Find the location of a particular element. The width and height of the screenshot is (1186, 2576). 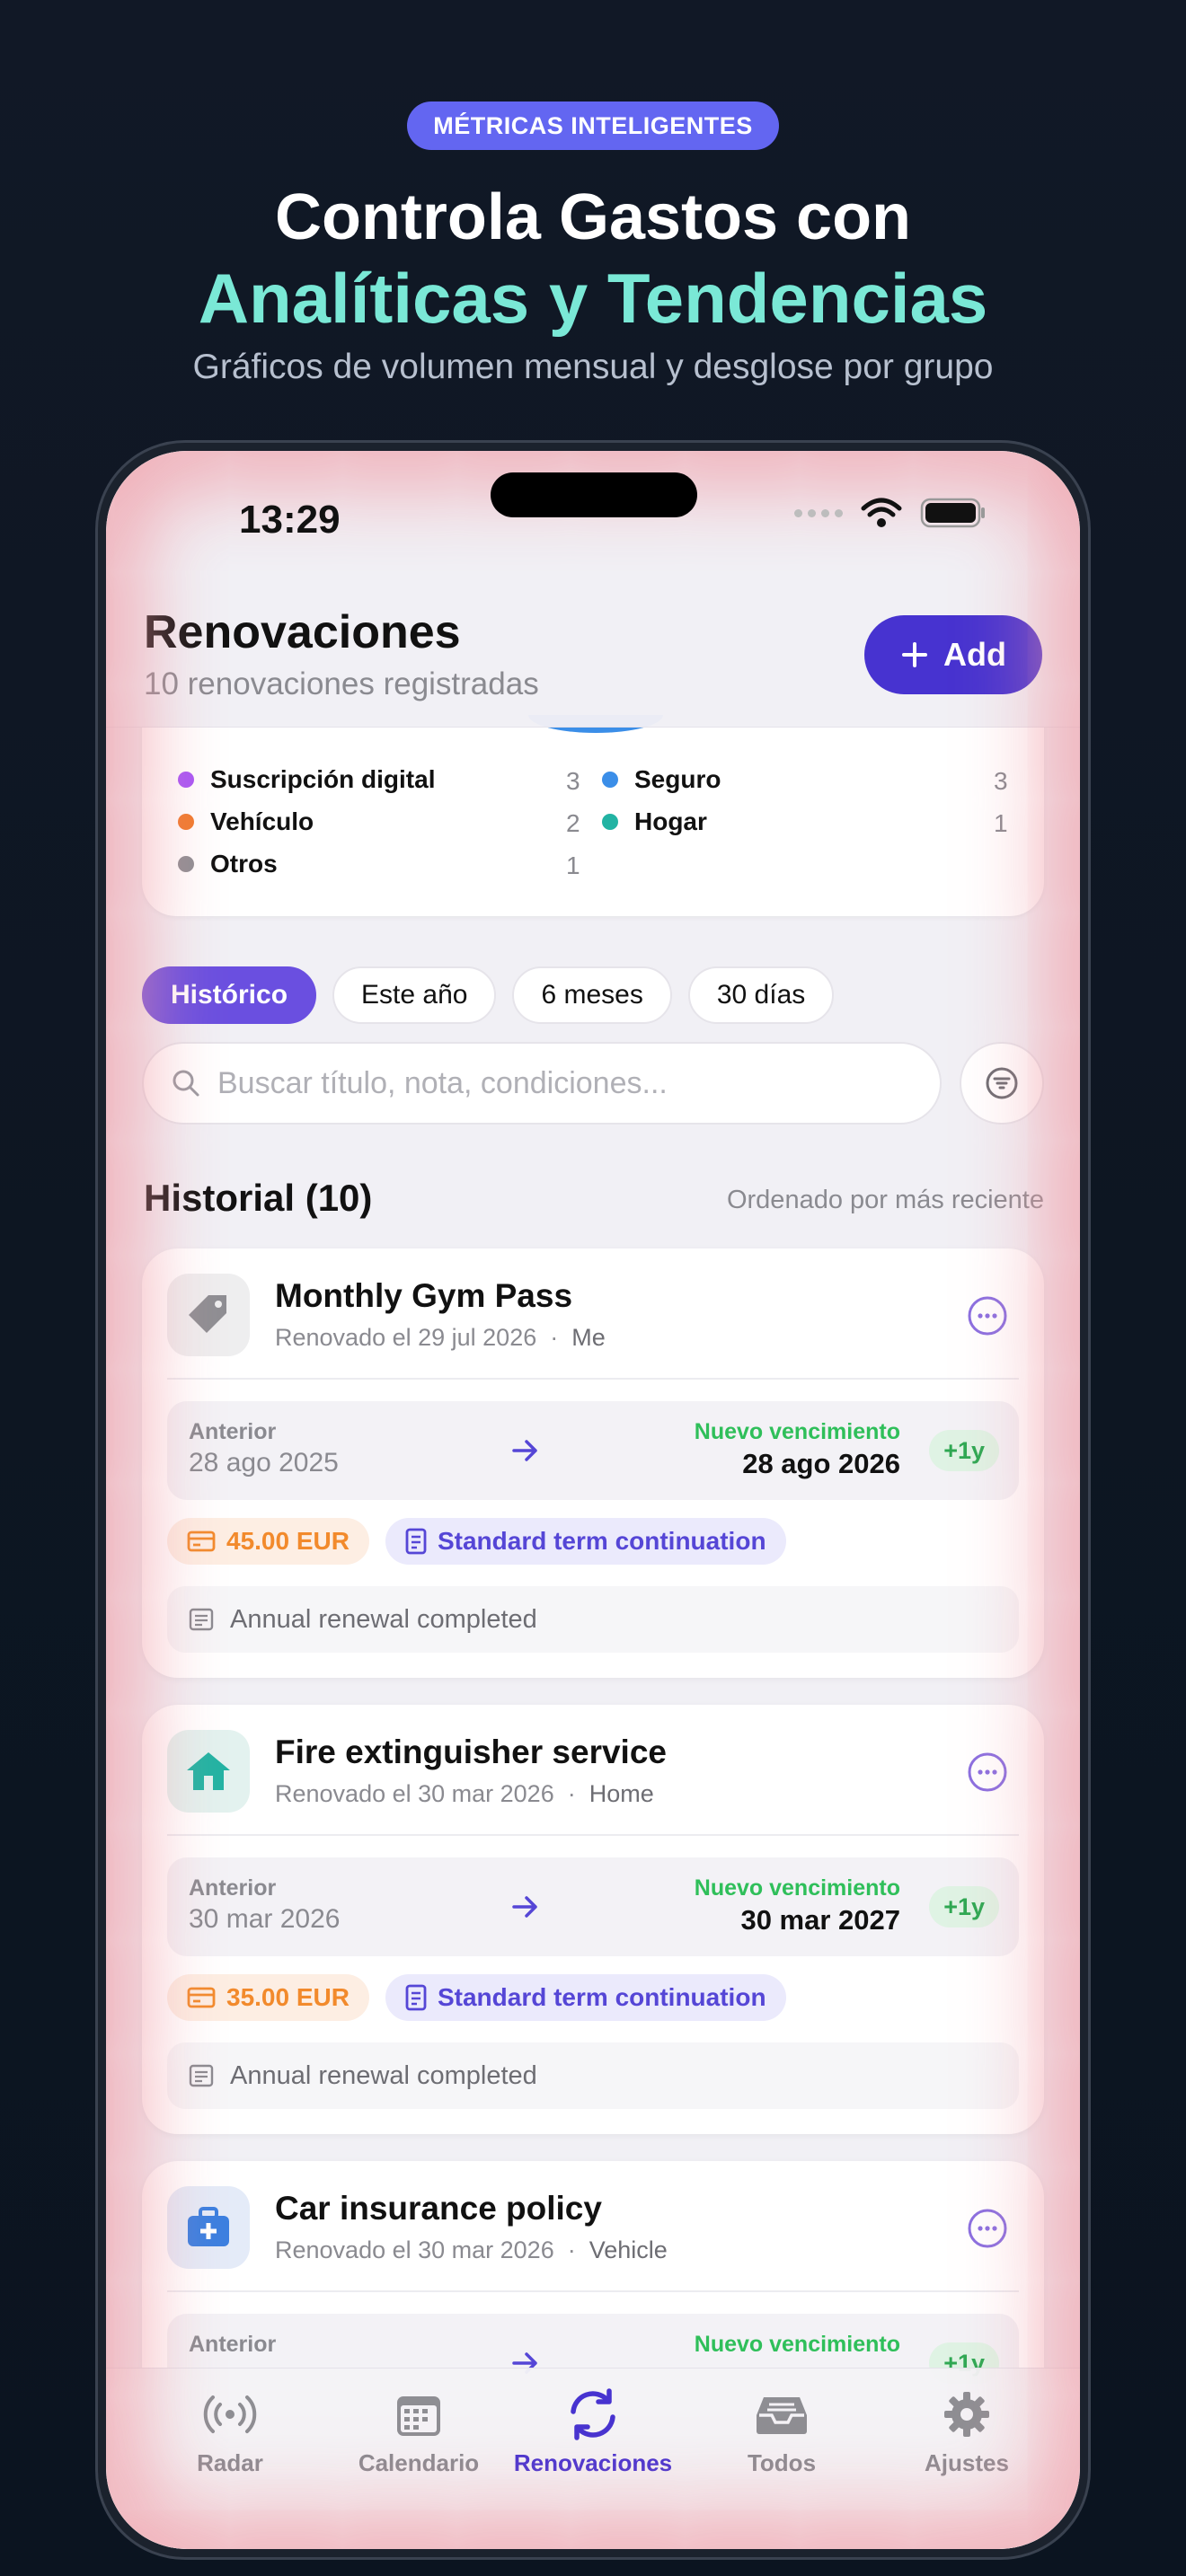

price-tag: 45.00 EUR is located at coordinates (268, 1541).